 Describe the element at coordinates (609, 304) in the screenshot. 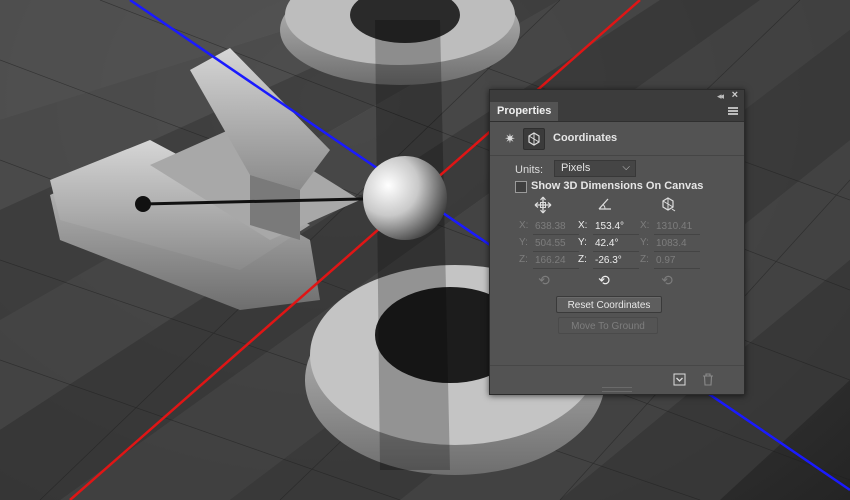

I see `reset-coordinates-button: Reset Coordinates` at that location.